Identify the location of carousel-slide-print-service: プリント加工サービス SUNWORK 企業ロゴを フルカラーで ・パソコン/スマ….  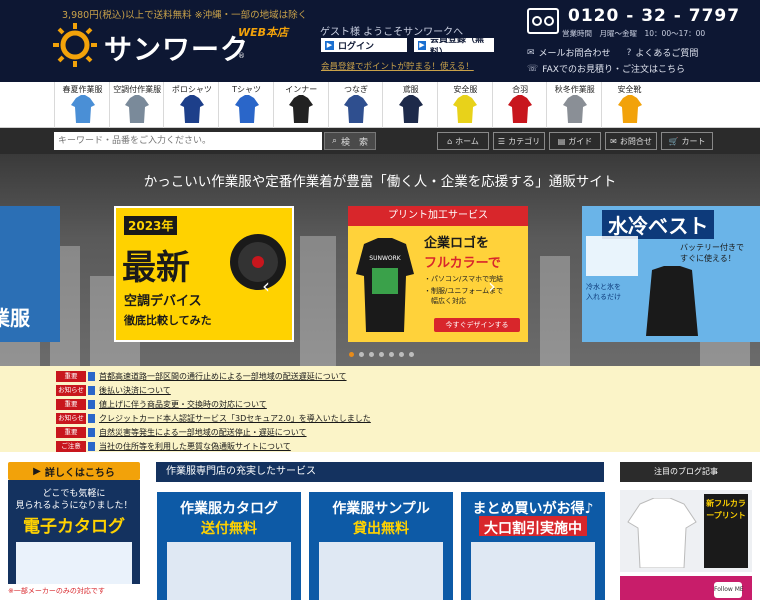
(438, 274).